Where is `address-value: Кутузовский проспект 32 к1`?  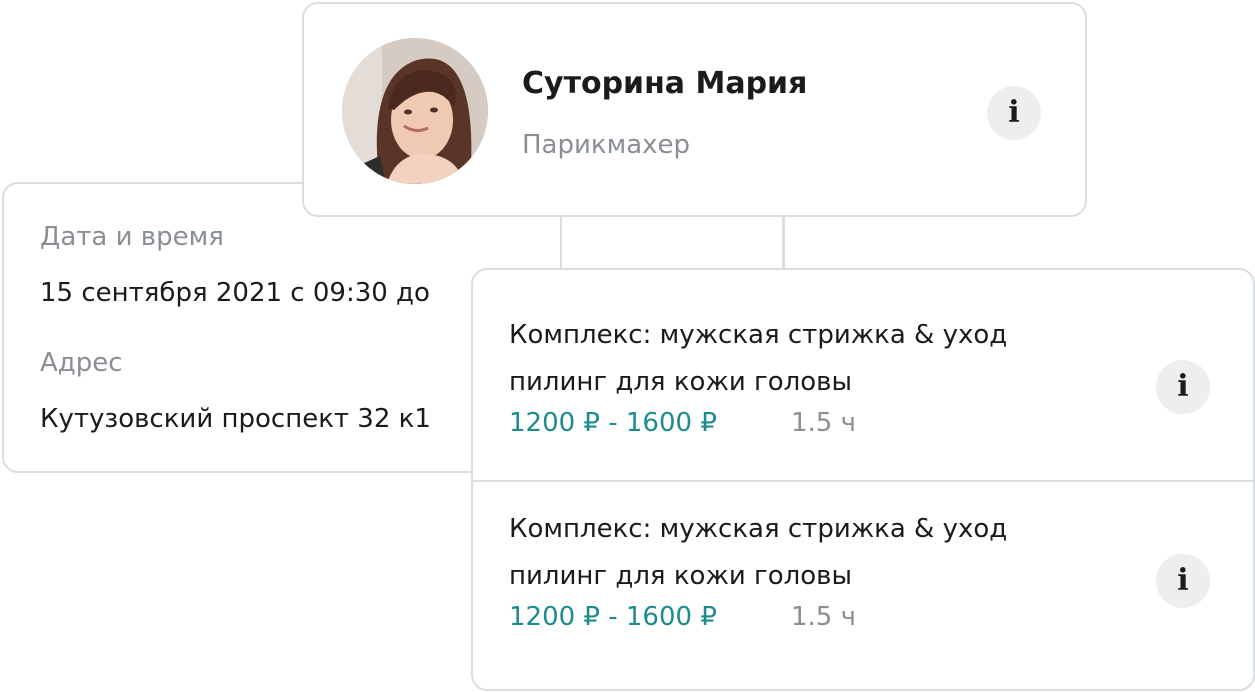
address-value: Кутузовский проспект 32 к1 is located at coordinates (235, 419).